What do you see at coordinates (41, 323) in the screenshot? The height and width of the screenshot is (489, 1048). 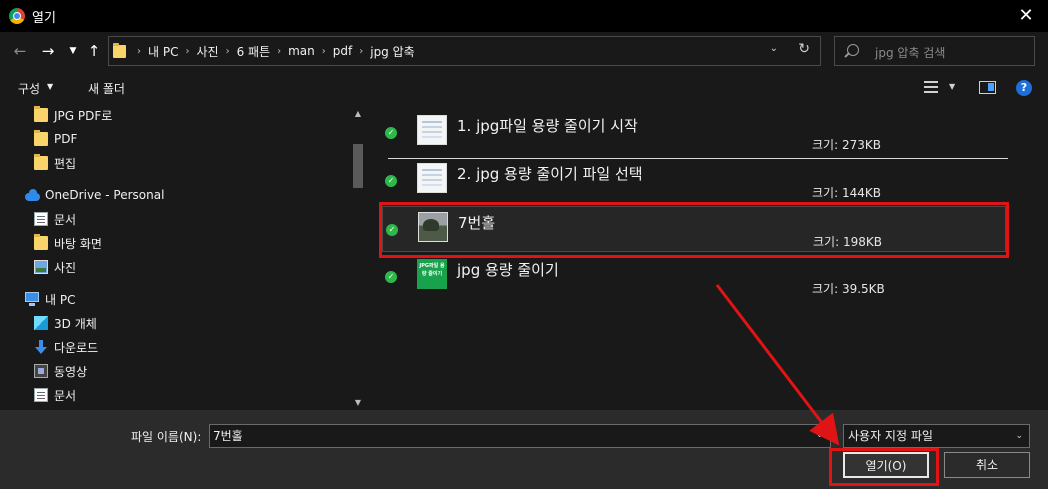 I see `3d-objects-icon` at bounding box center [41, 323].